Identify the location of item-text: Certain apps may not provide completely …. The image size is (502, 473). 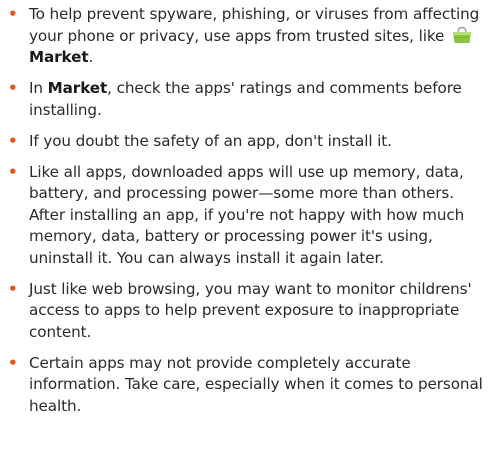
(256, 384).